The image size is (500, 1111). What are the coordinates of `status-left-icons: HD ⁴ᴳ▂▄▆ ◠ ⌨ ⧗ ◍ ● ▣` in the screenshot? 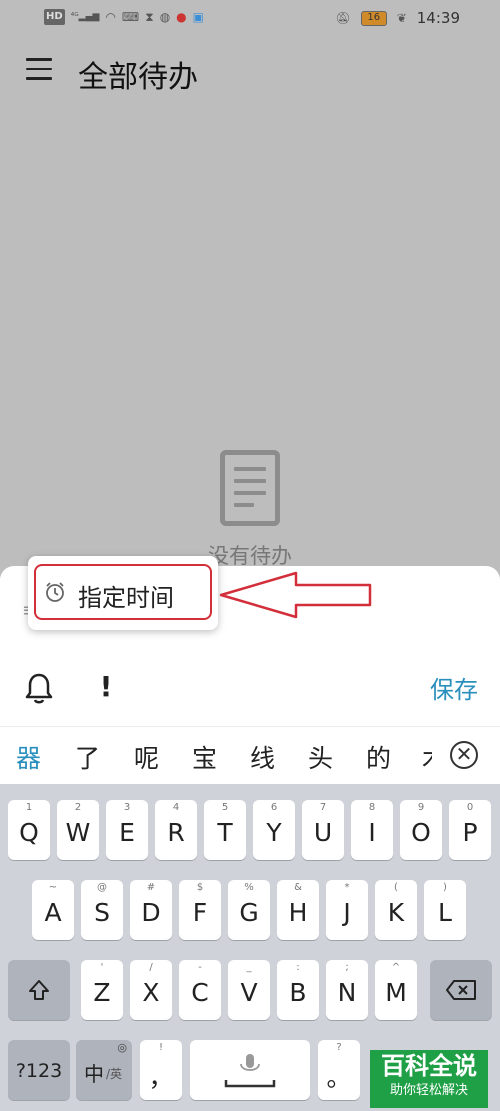 It's located at (124, 17).